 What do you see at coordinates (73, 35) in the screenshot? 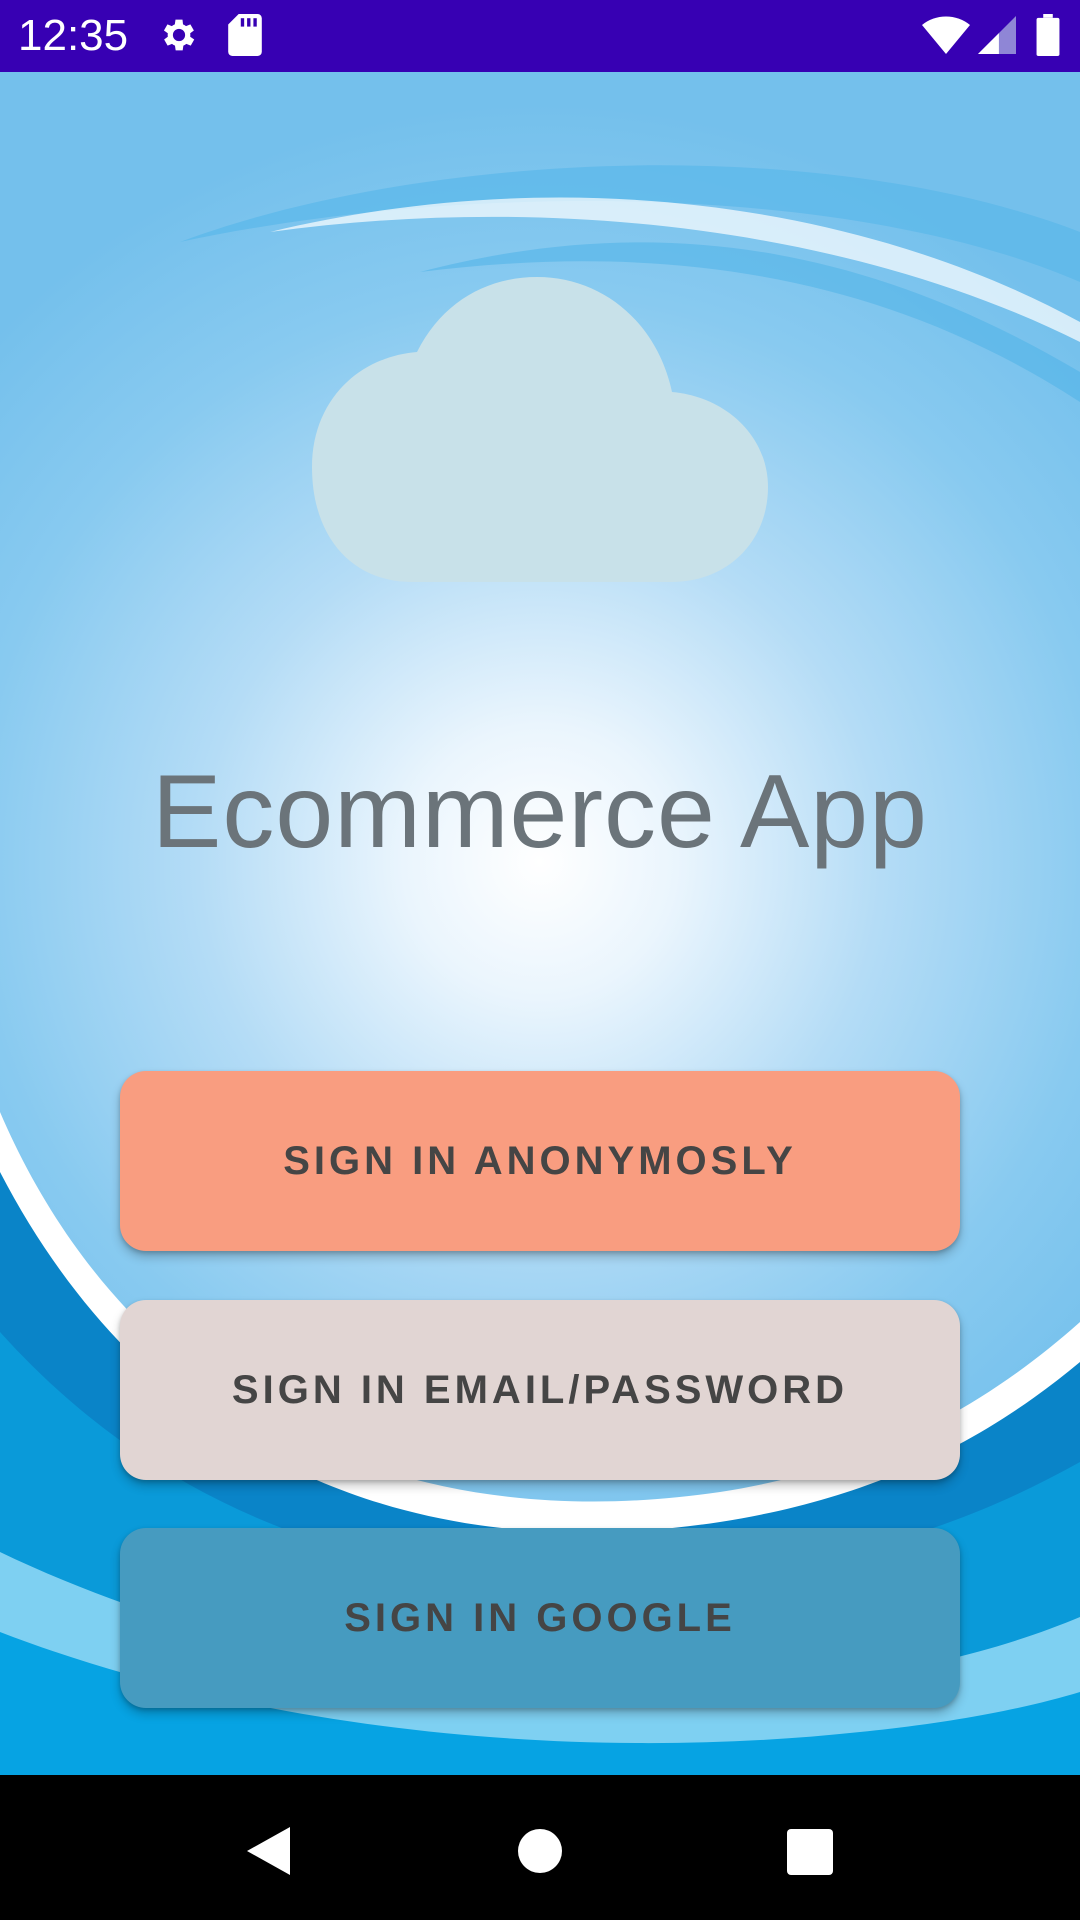
I see `status-time: 12:35` at bounding box center [73, 35].